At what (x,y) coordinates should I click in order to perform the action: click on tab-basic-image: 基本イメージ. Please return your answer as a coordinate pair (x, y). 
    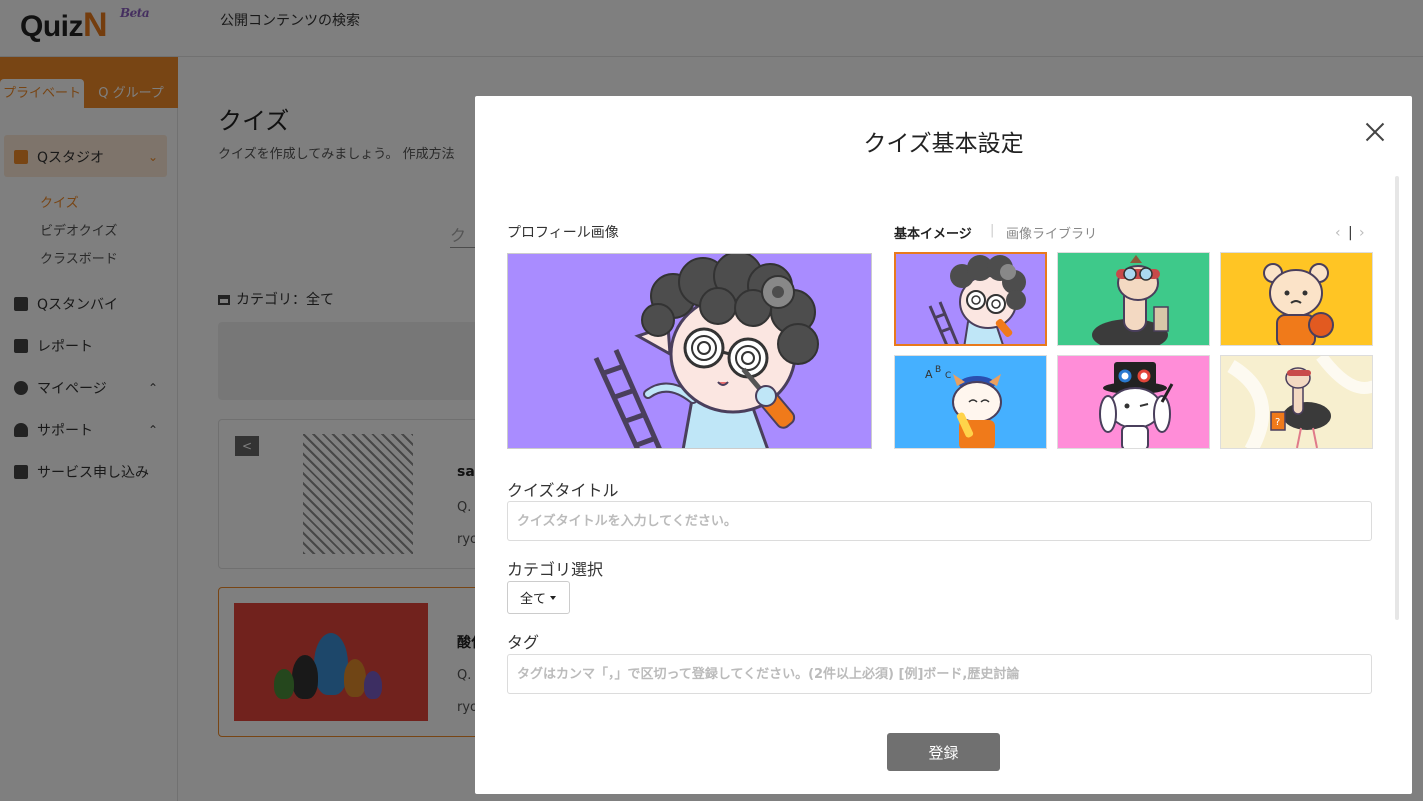
    Looking at the image, I should click on (933, 232).